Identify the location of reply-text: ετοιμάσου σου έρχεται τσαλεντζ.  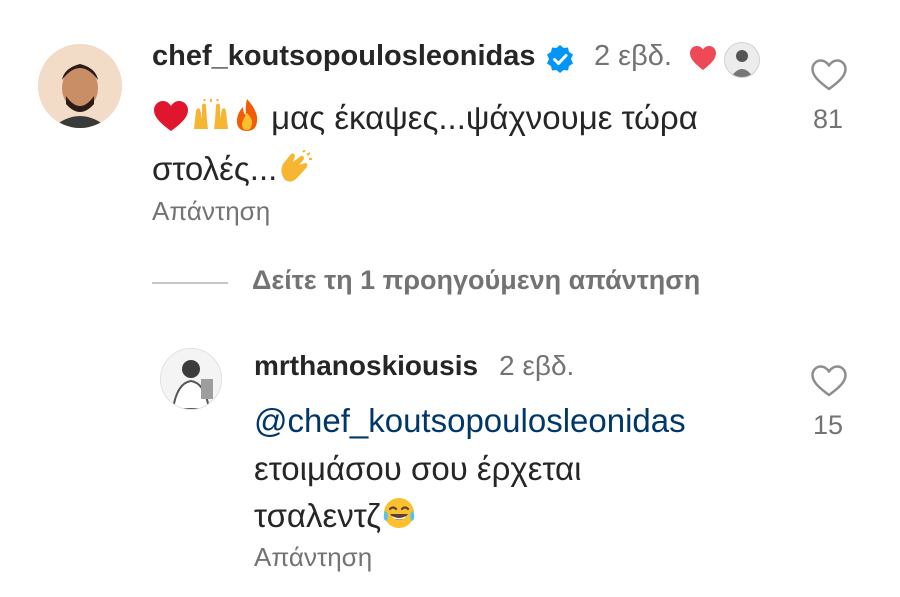
(514, 494).